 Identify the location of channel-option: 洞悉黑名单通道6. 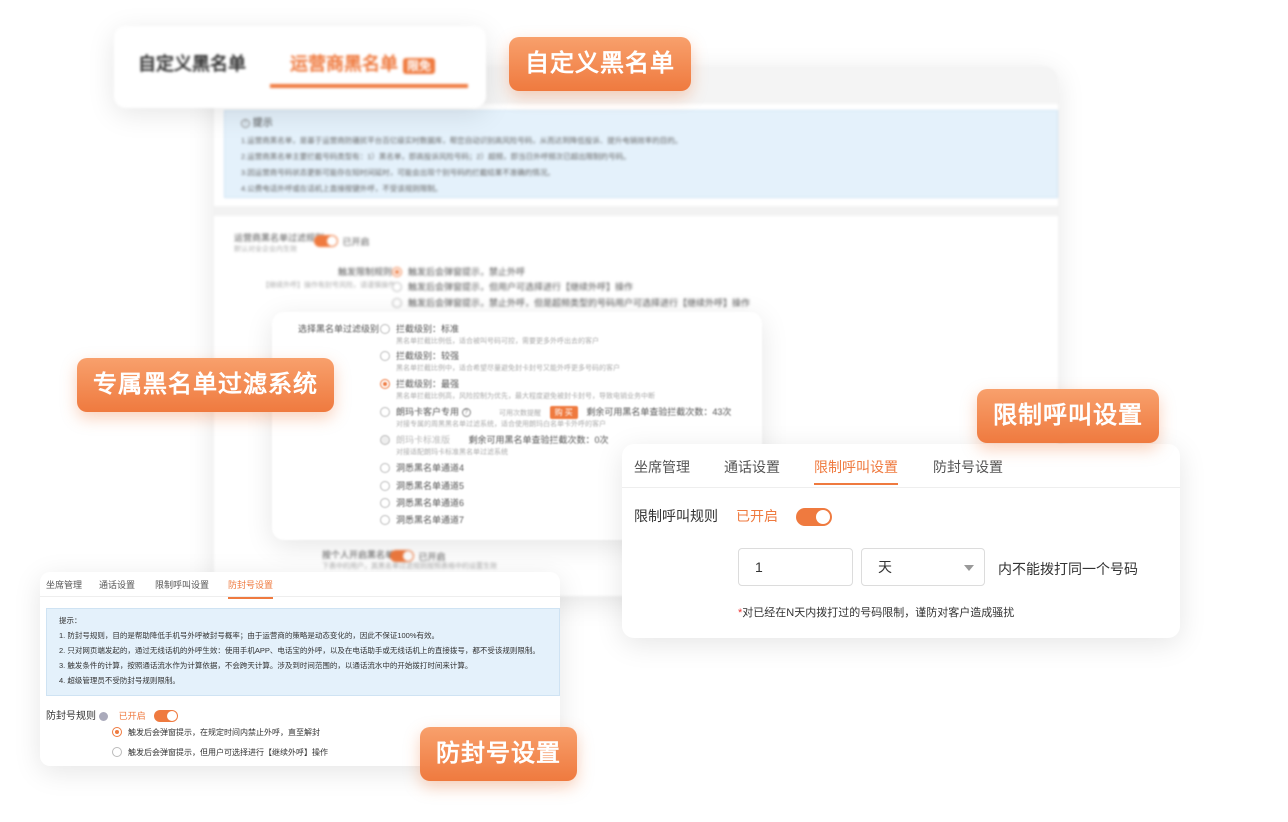
(422, 502).